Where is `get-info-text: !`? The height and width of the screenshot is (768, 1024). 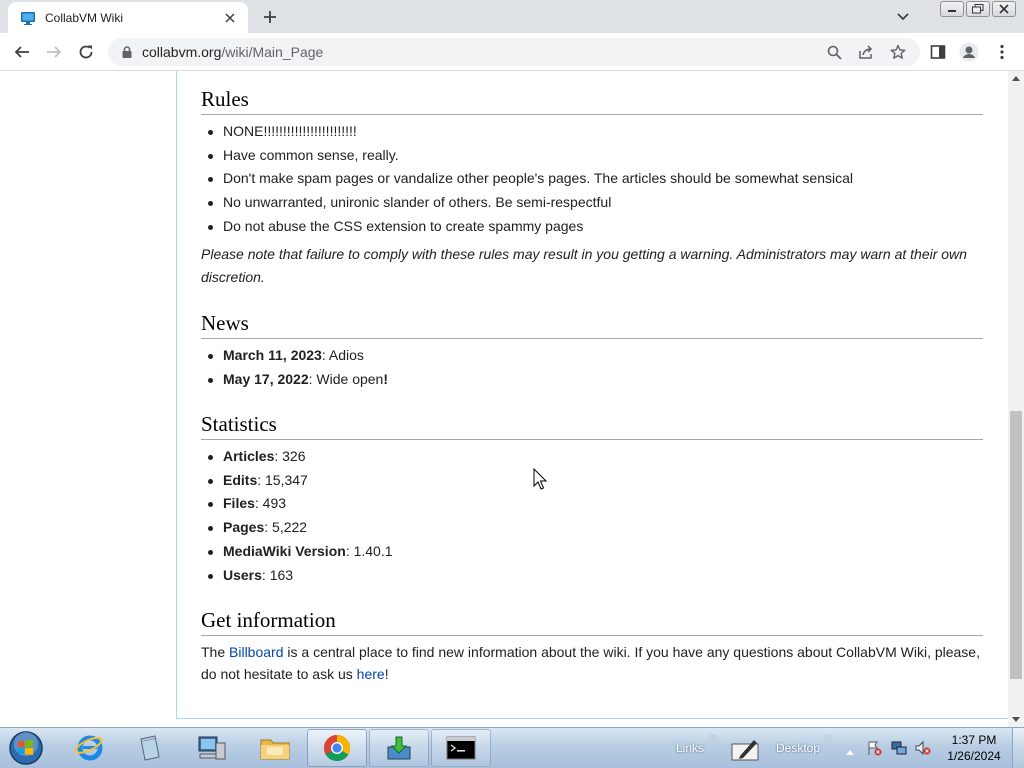
get-info-text: ! is located at coordinates (386, 674).